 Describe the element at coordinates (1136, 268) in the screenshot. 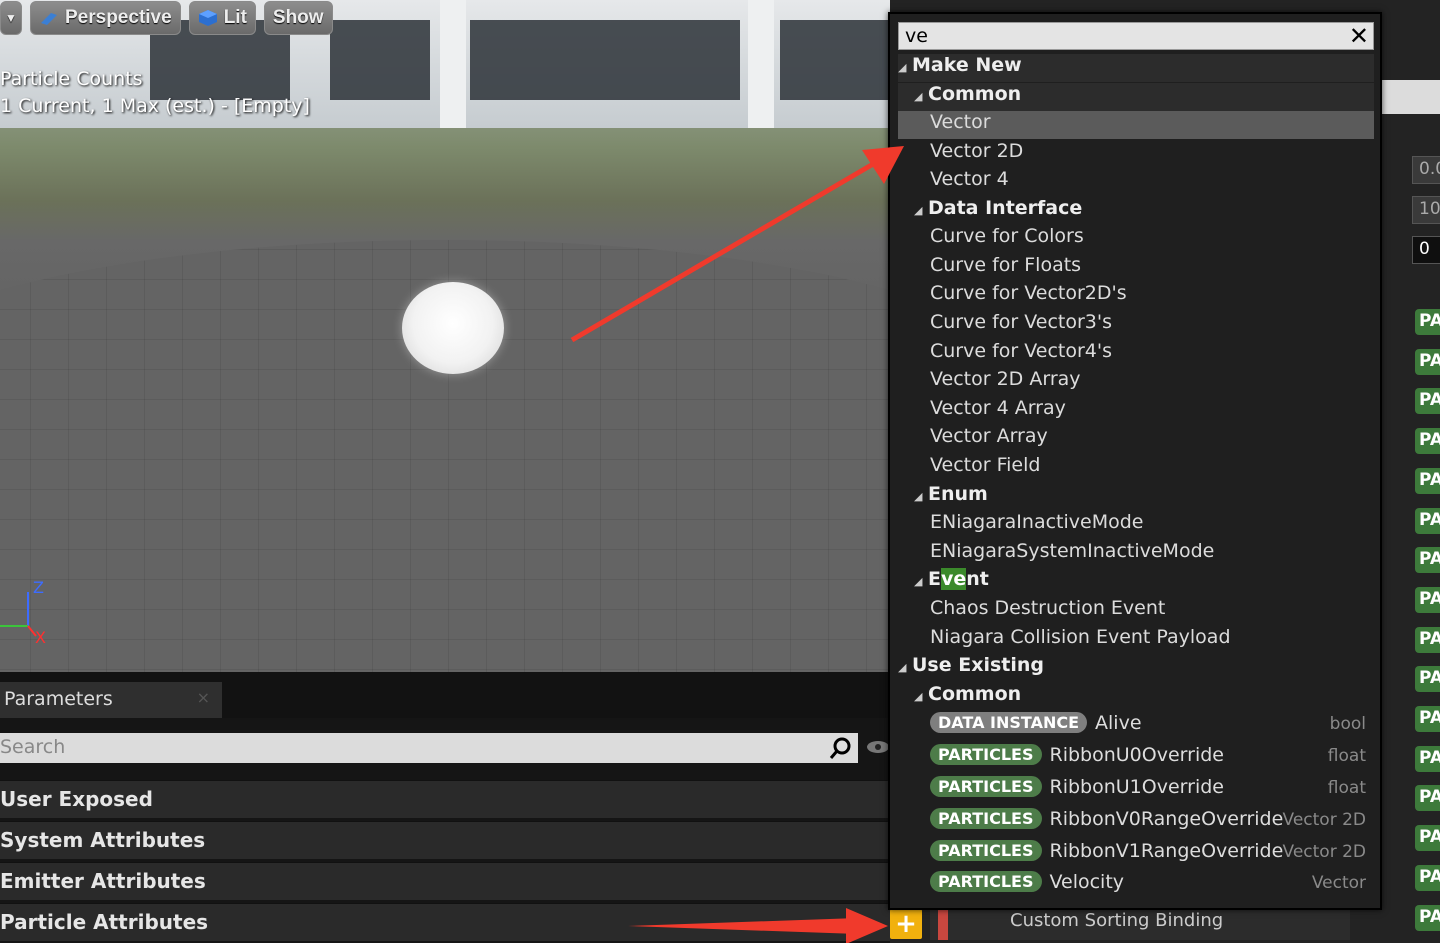

I see `menu-item-curve-floats: Curve for Floats` at that location.